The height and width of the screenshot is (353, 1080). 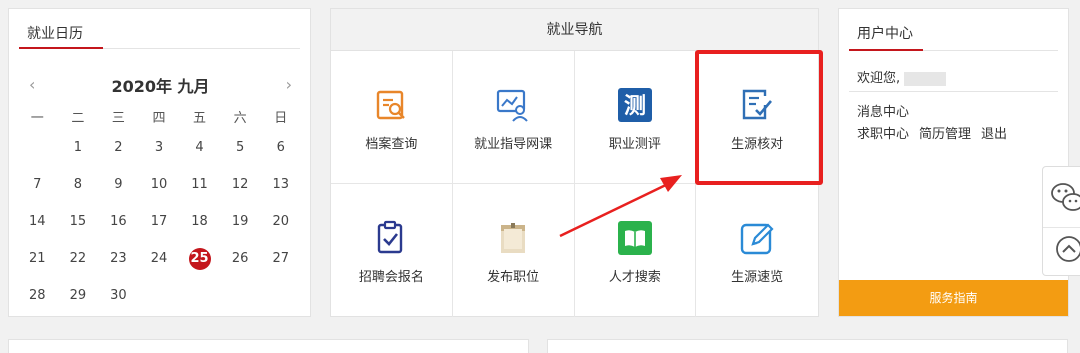 I want to click on calendar-day: 11, so click(x=199, y=184).